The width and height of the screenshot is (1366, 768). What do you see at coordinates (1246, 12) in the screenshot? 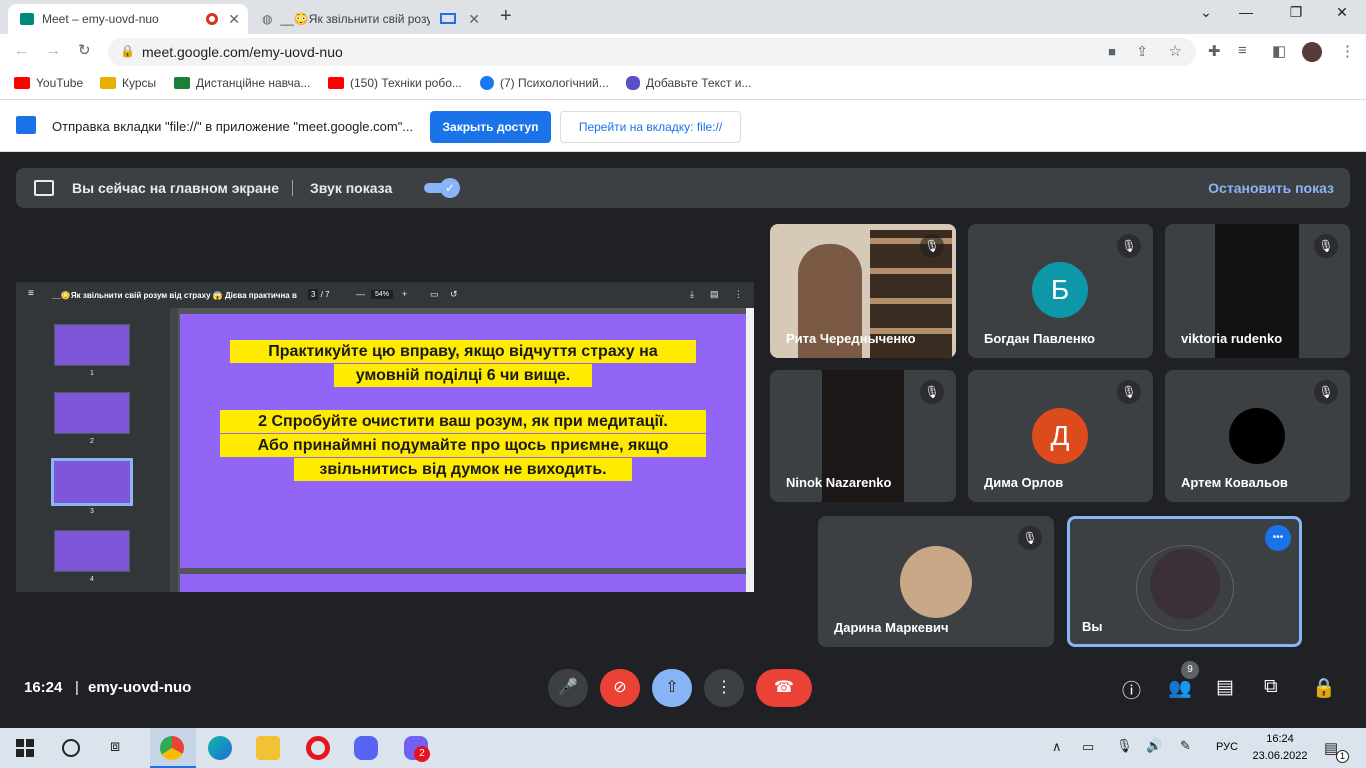
I see `minimize-icon: —` at bounding box center [1246, 12].